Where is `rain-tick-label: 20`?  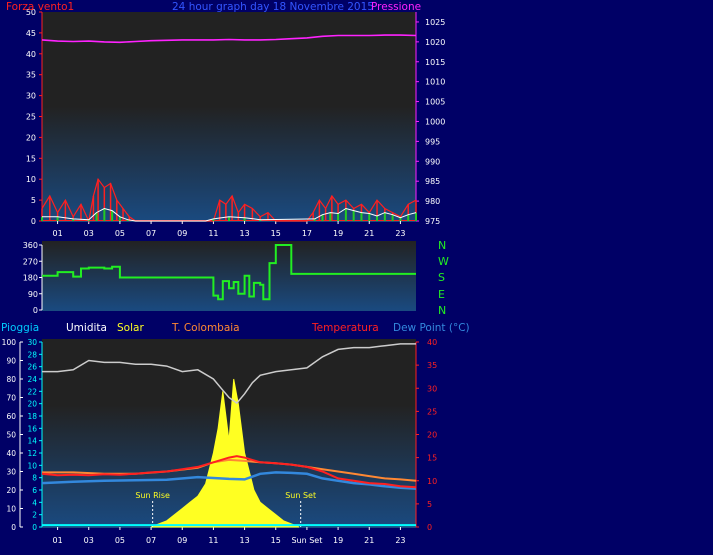 rain-tick-label: 20 is located at coordinates (32, 404).